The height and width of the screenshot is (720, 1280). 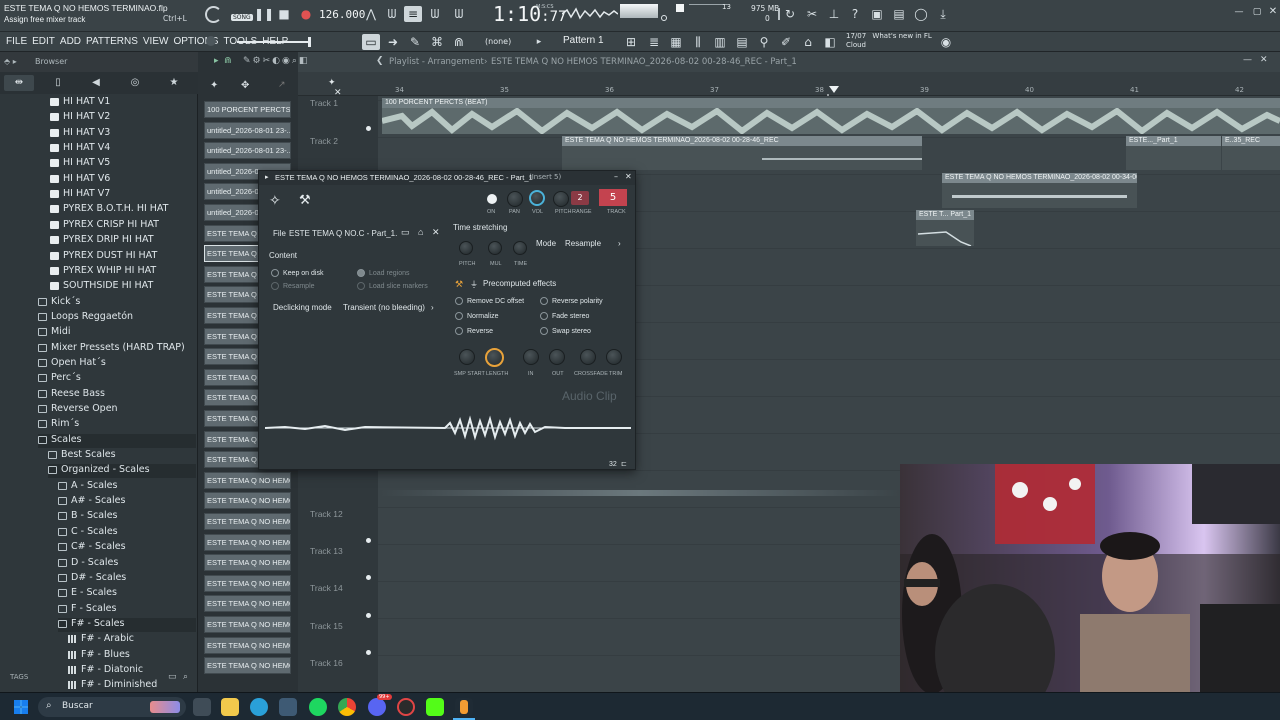 What do you see at coordinates (583, 243) in the screenshot?
I see `mode-select: Resample` at bounding box center [583, 243].